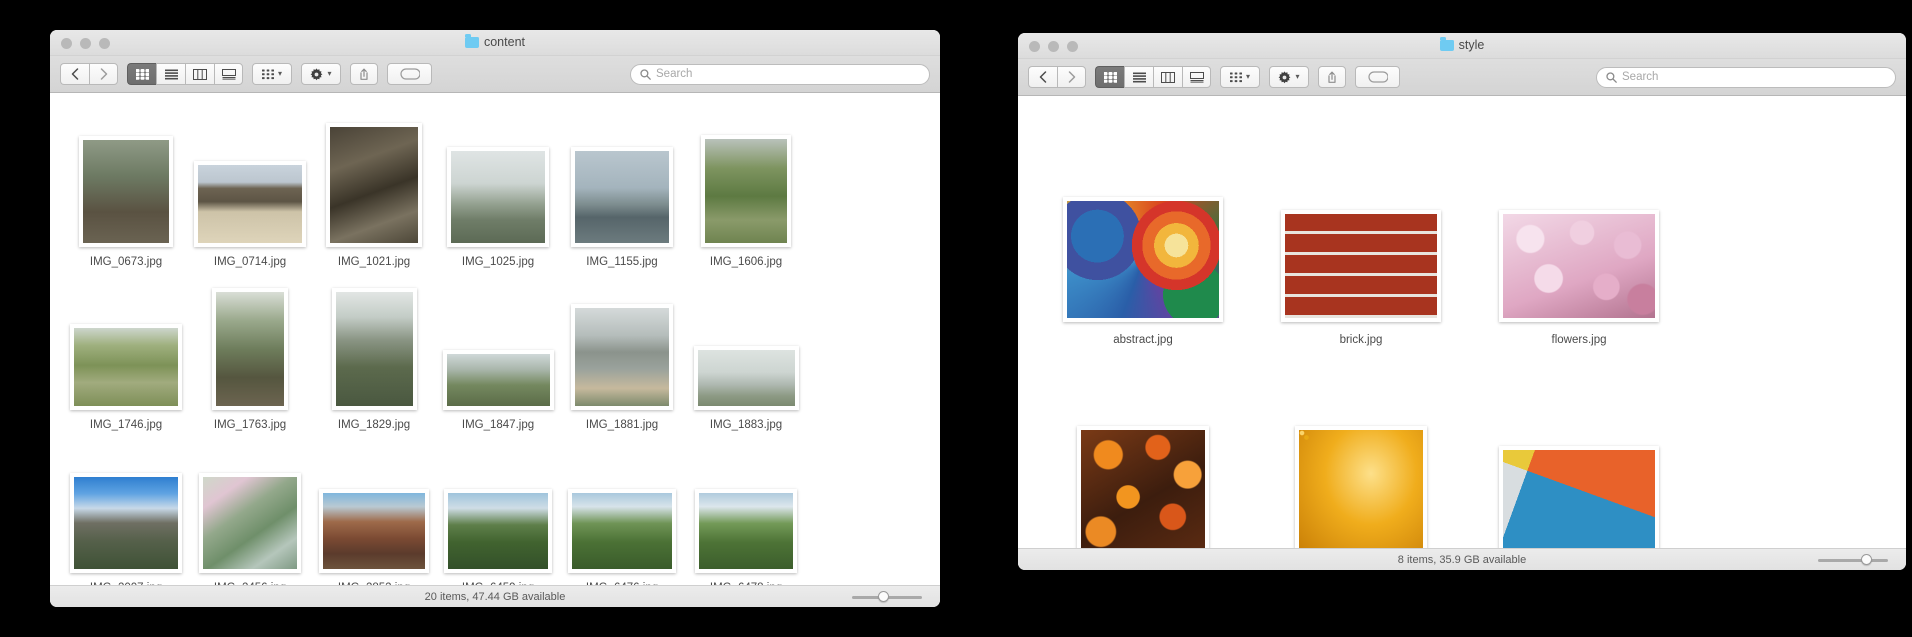  I want to click on file-item: flowers.jpg, so click(1579, 232).